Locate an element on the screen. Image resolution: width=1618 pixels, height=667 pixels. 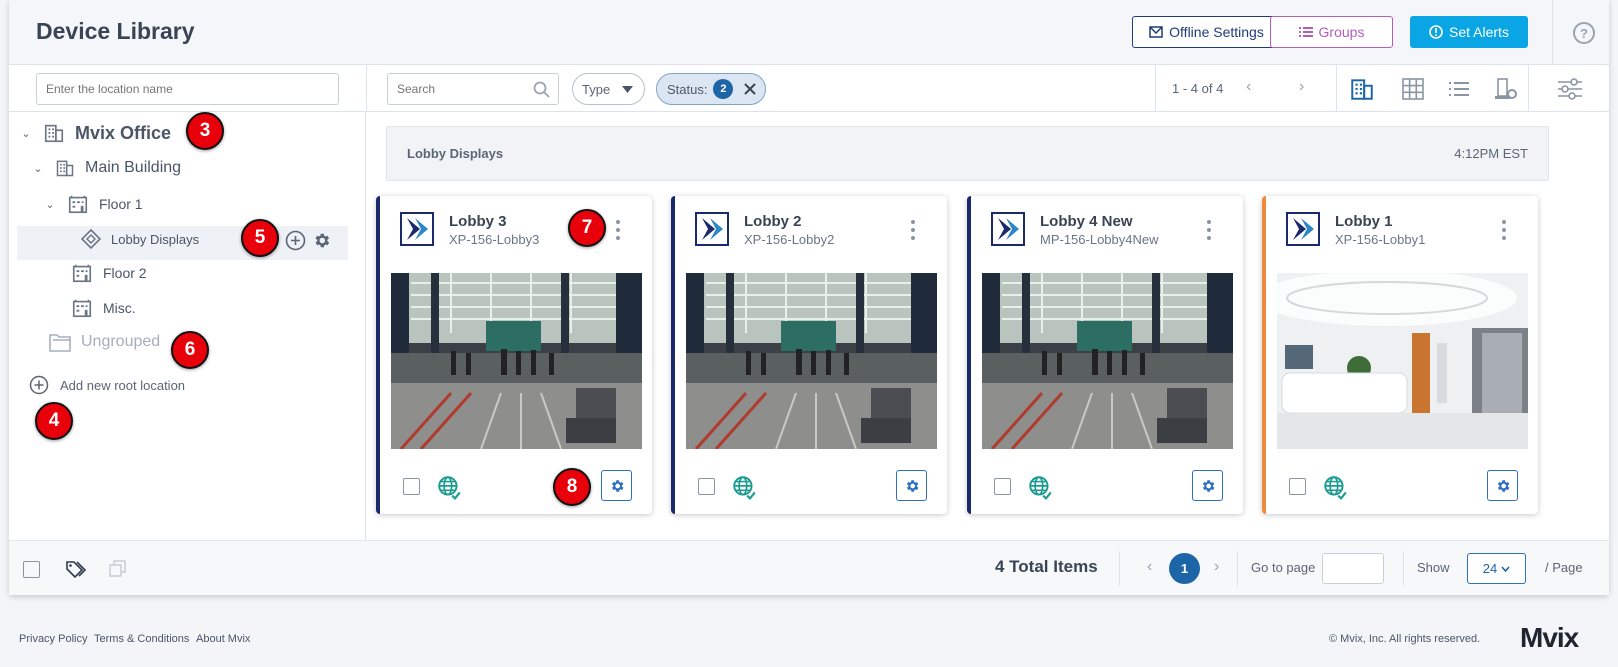
device-search-input is located at coordinates (453, 89).